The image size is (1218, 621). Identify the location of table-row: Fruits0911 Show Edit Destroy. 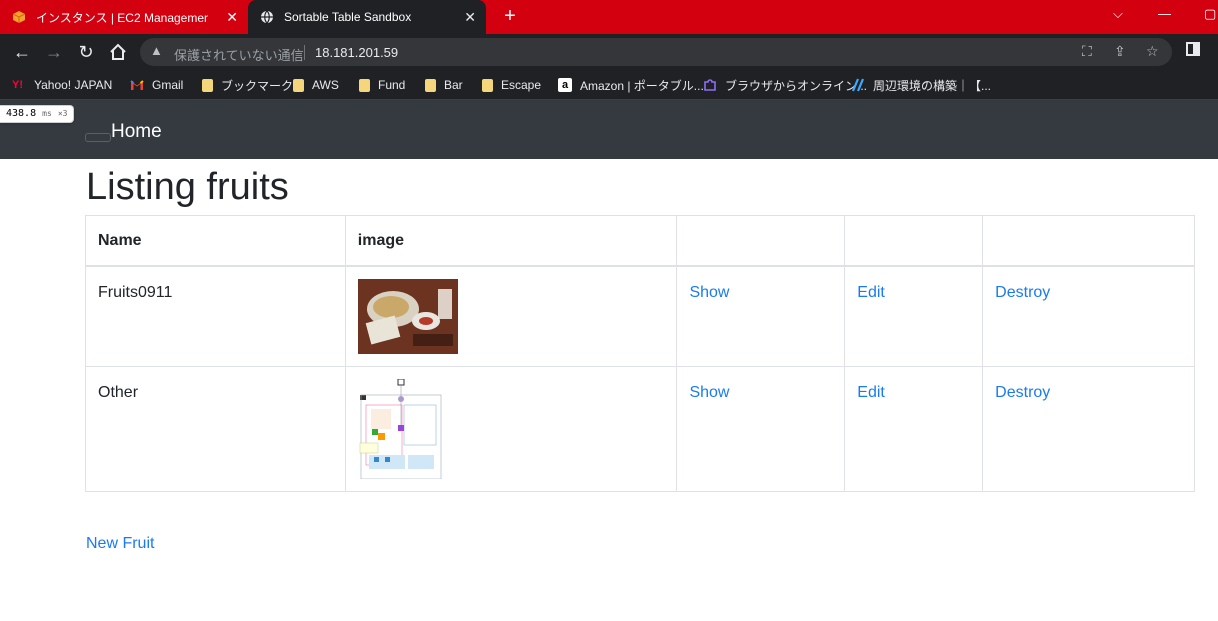
(640, 316).